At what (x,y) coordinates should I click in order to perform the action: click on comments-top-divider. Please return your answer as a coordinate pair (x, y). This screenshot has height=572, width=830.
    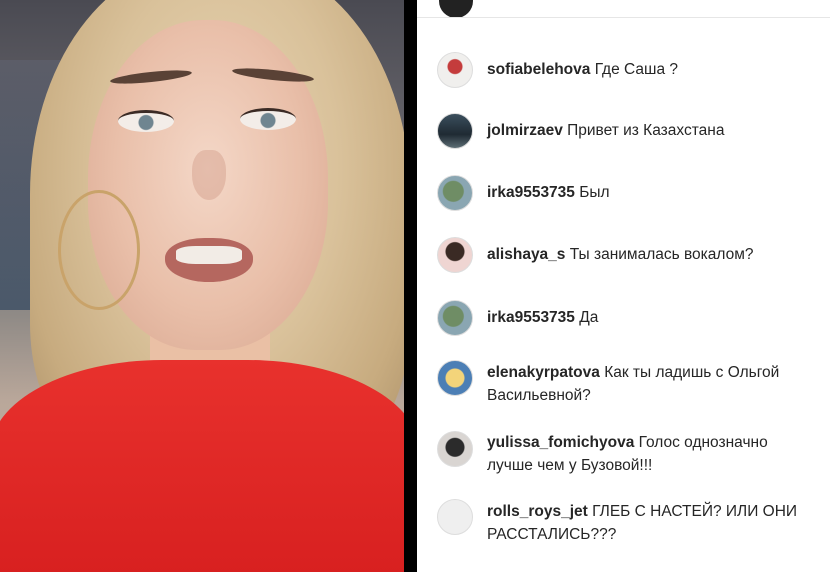
    Looking at the image, I should click on (623, 17).